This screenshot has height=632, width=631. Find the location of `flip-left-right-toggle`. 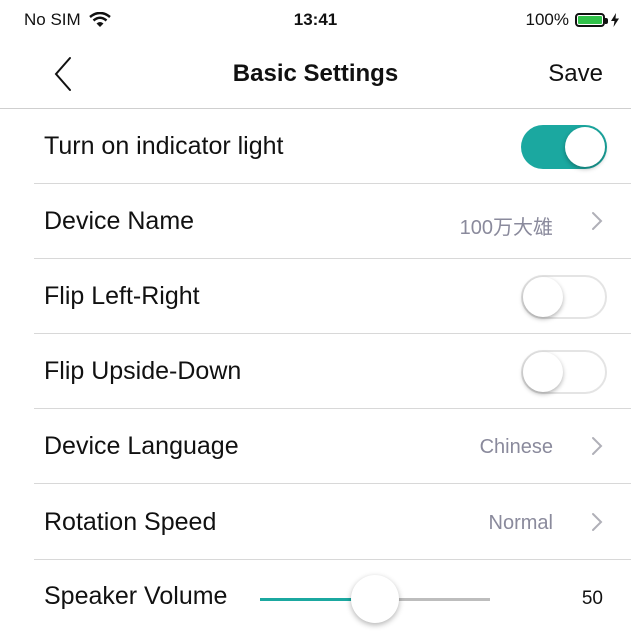

flip-left-right-toggle is located at coordinates (564, 297).